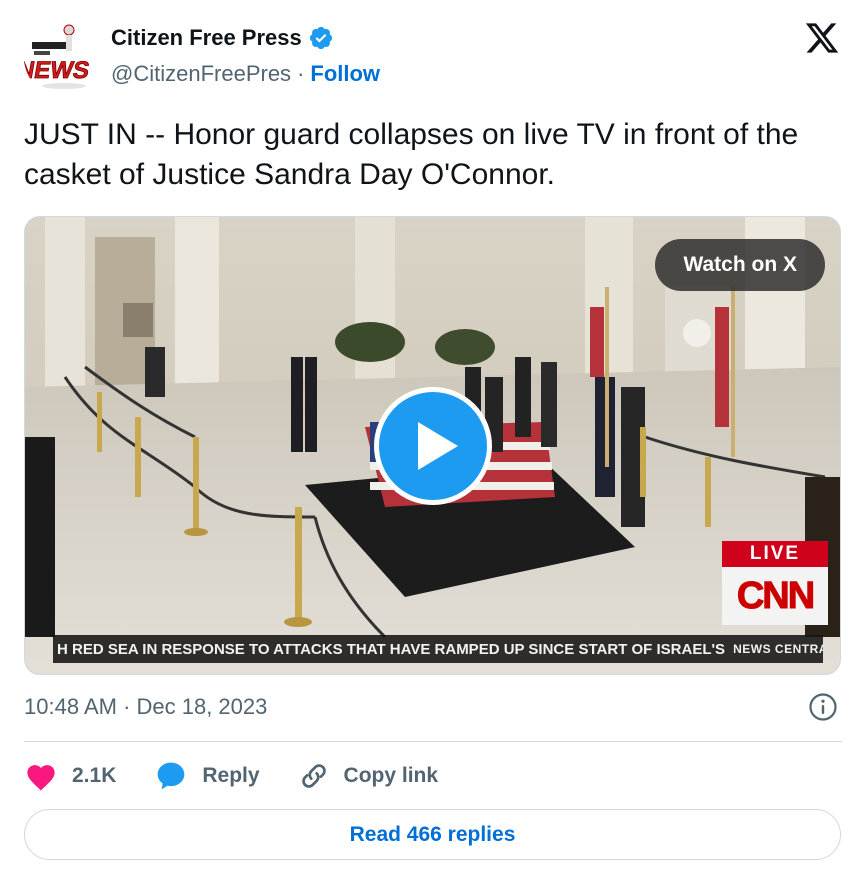 This screenshot has width=865, height=889. I want to click on live-badge: LIVE, so click(775, 554).